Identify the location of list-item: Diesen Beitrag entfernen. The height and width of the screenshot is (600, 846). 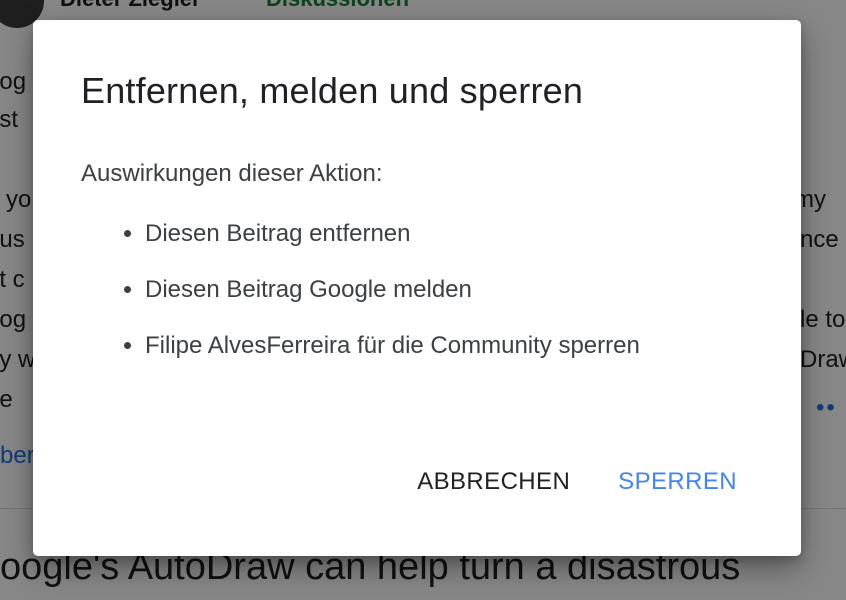
(435, 234).